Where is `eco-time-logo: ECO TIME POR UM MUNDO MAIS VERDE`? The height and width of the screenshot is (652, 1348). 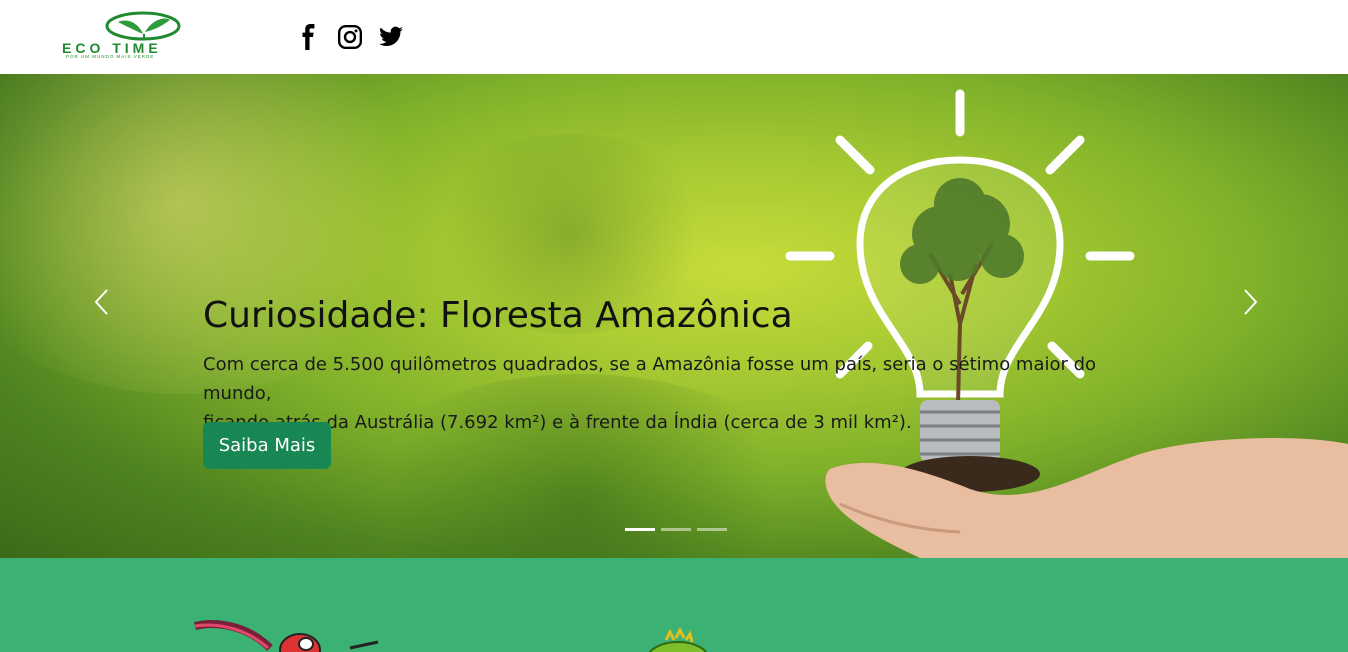
eco-time-logo: ECO TIME POR UM MUNDO MAIS VERDE is located at coordinates (143, 37).